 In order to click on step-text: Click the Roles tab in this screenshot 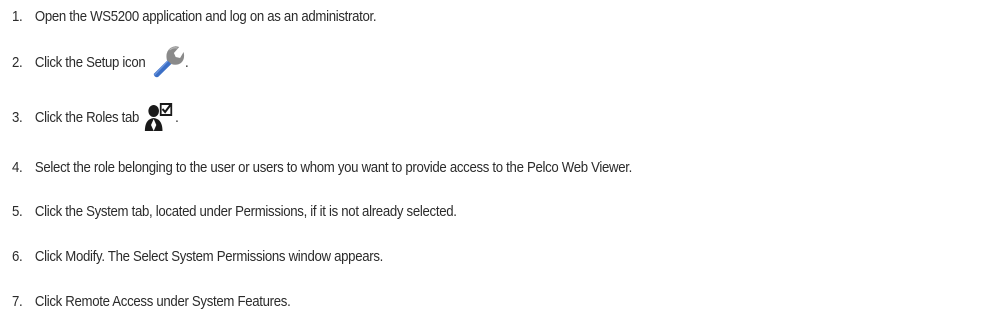, I will do `click(87, 117)`.